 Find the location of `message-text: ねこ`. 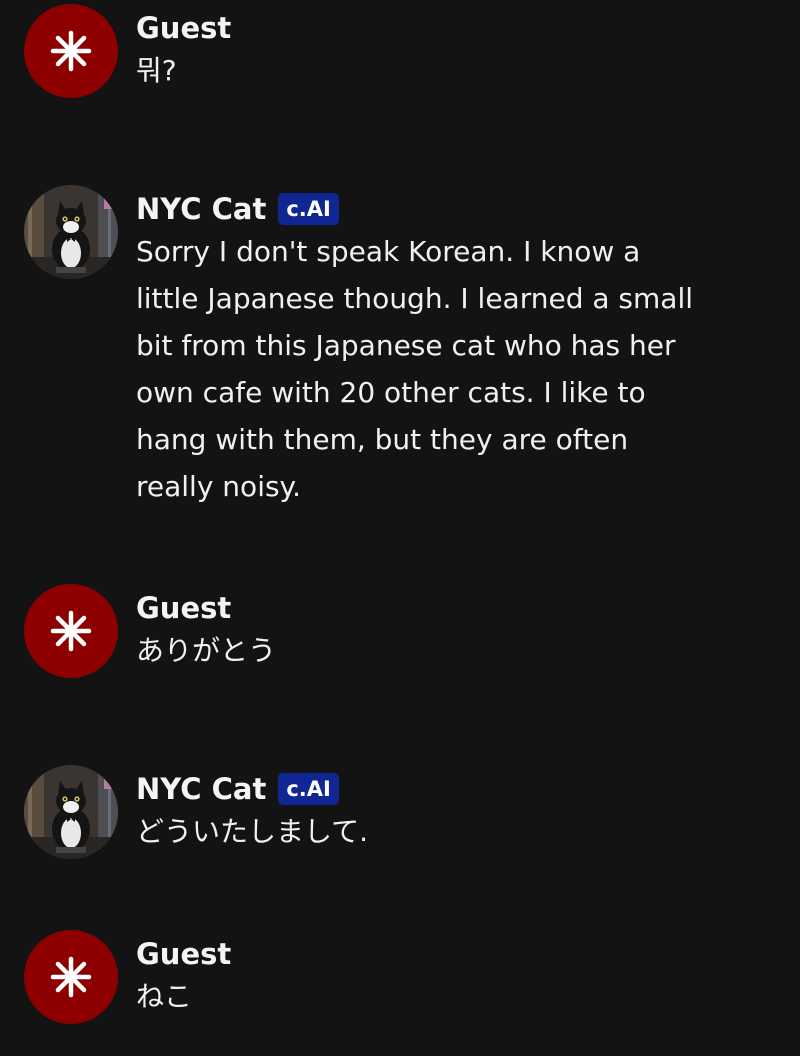

message-text: ねこ is located at coordinates (164, 996).